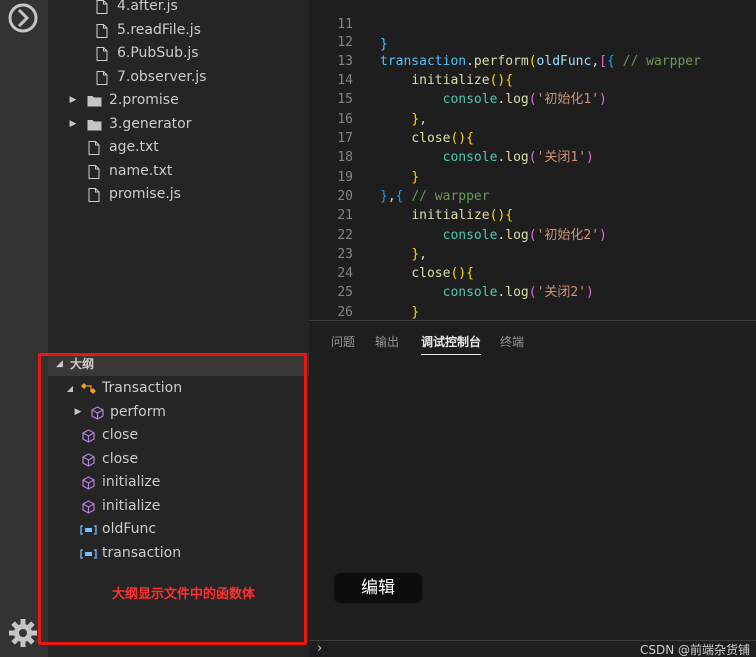 The image size is (756, 657). What do you see at coordinates (343, 344) in the screenshot?
I see `tab-problems: 问题` at bounding box center [343, 344].